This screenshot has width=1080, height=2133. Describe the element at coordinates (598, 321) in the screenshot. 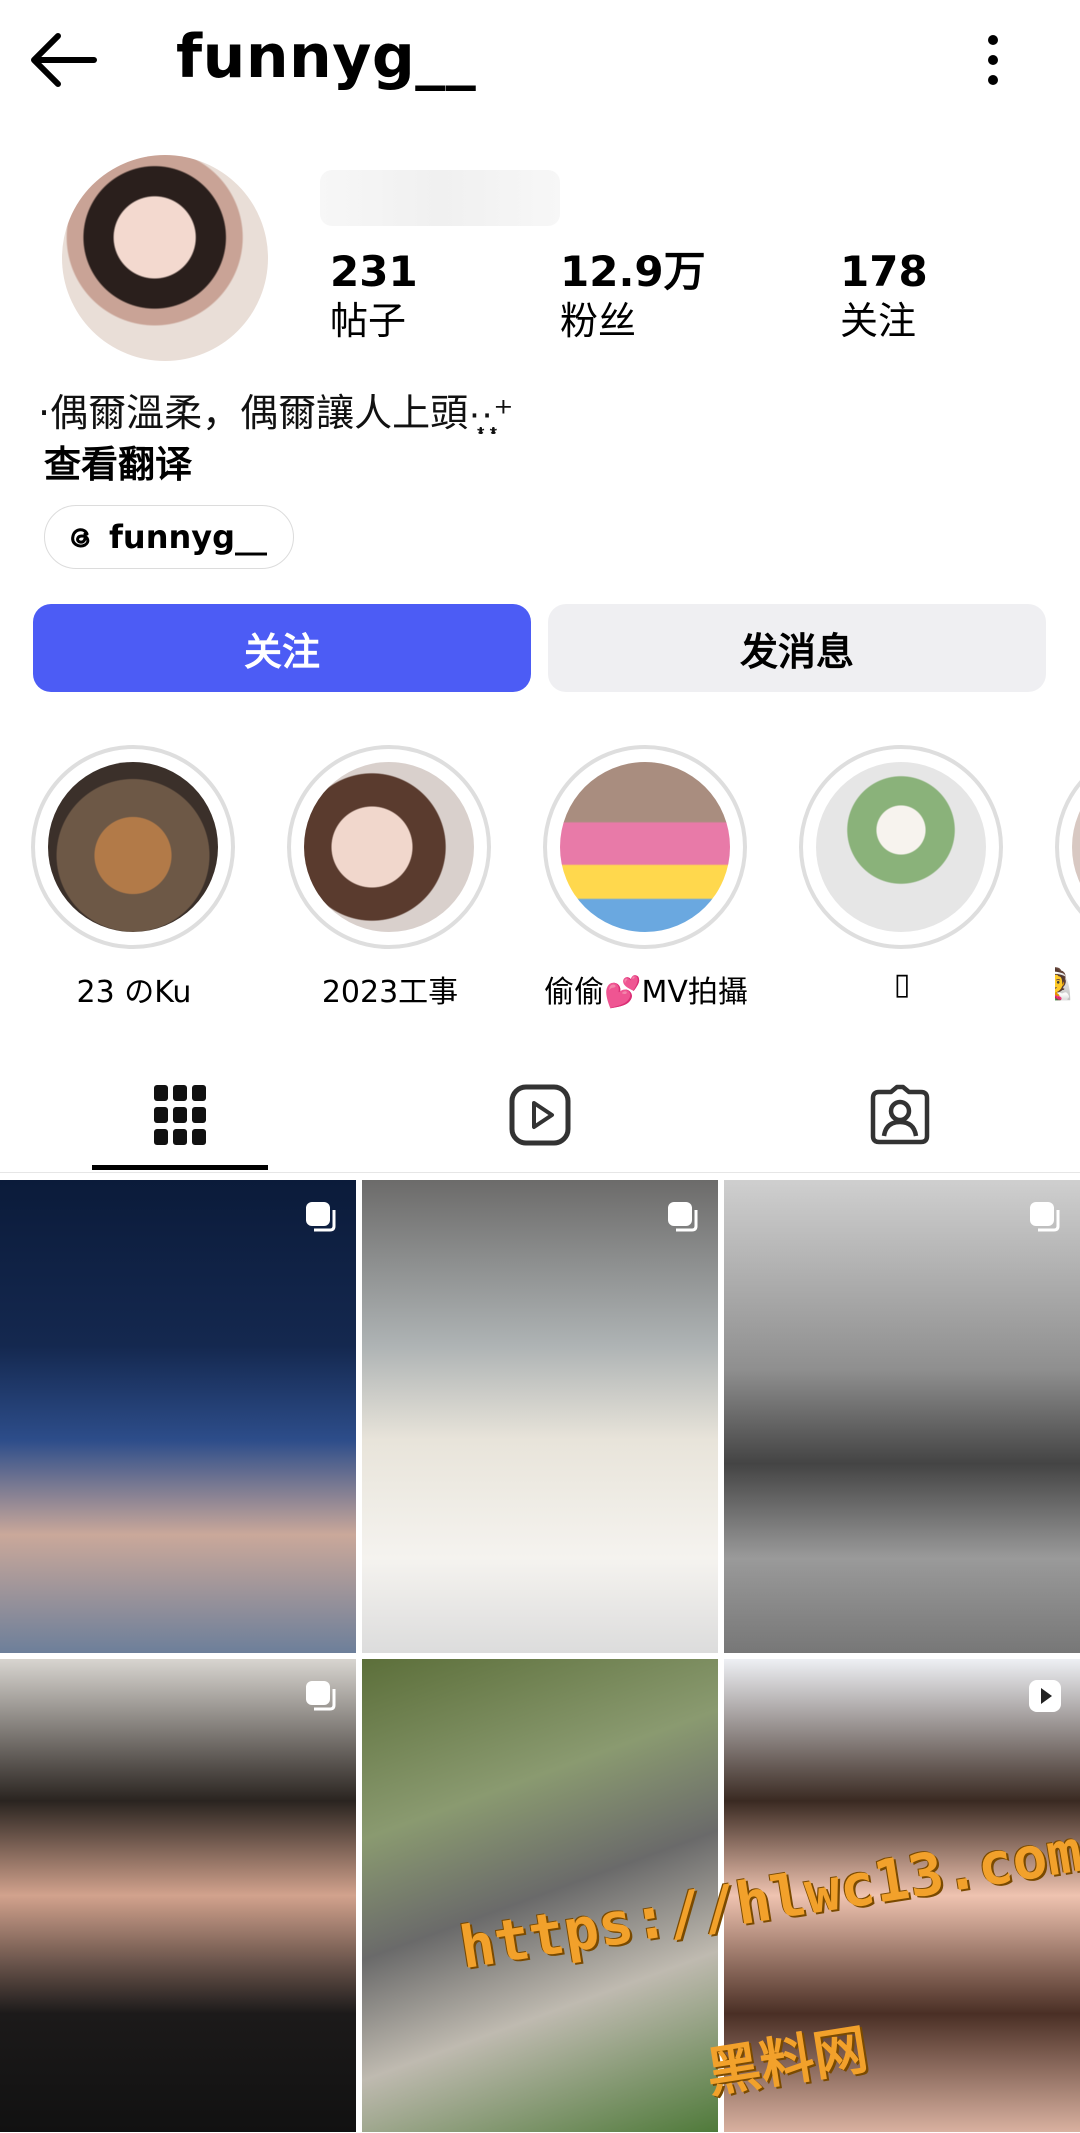

I see `stat-followers-label: 粉丝` at that location.